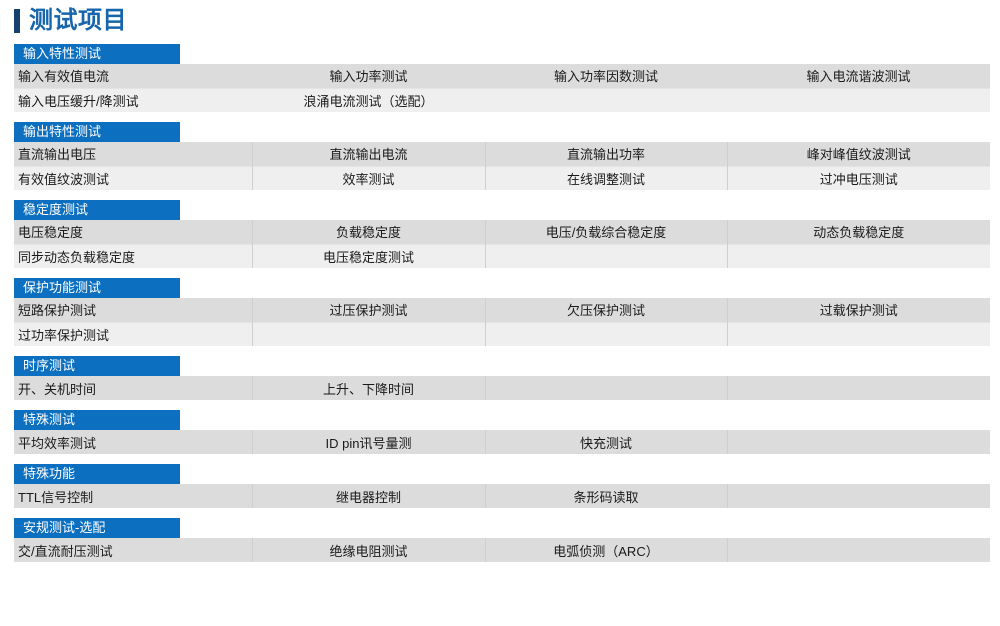 The width and height of the screenshot is (1000, 626). I want to click on table-row: 电压稳定度 负载稳定度 电压/负载综合稳定度 动态负载稳定度, so click(502, 232).